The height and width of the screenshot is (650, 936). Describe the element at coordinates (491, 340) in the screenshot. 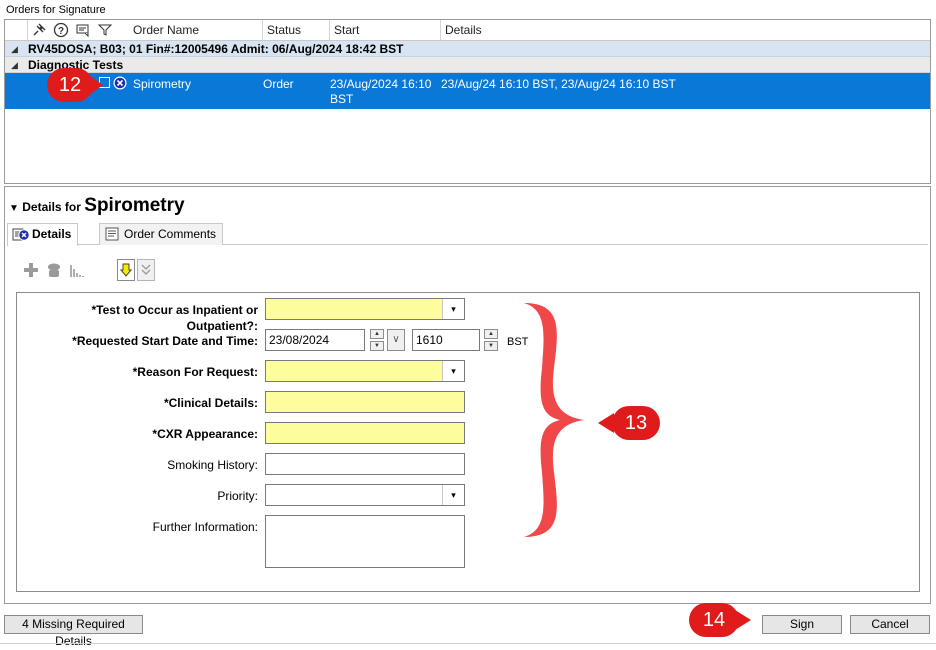

I see `time-spinner: ▲ ▼` at that location.